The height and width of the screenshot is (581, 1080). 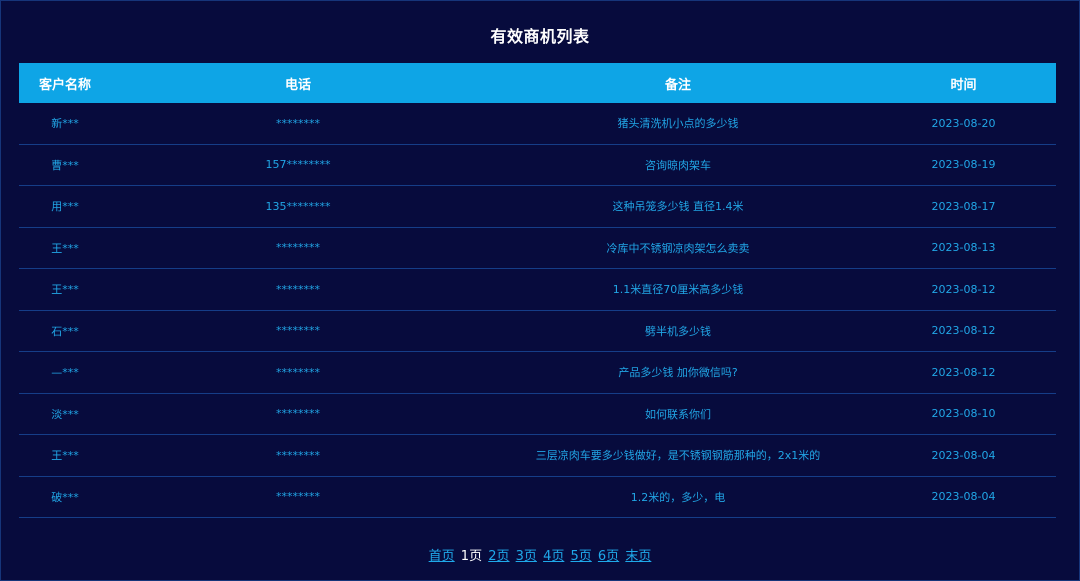 I want to click on column-header-time: 时间, so click(x=963, y=83).